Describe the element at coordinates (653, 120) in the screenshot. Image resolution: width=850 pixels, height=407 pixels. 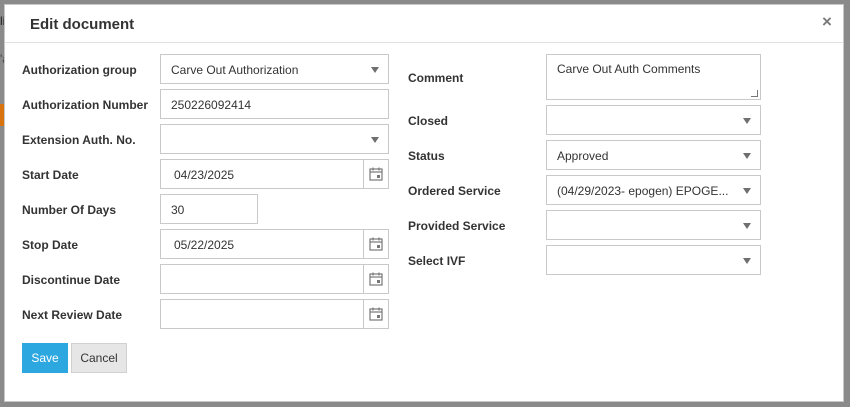
I see `closed-select` at that location.